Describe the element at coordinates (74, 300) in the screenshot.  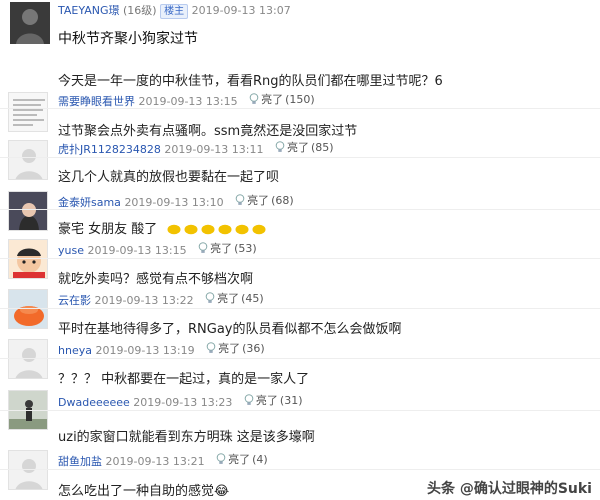
I see `reply-username: 云在影` at that location.